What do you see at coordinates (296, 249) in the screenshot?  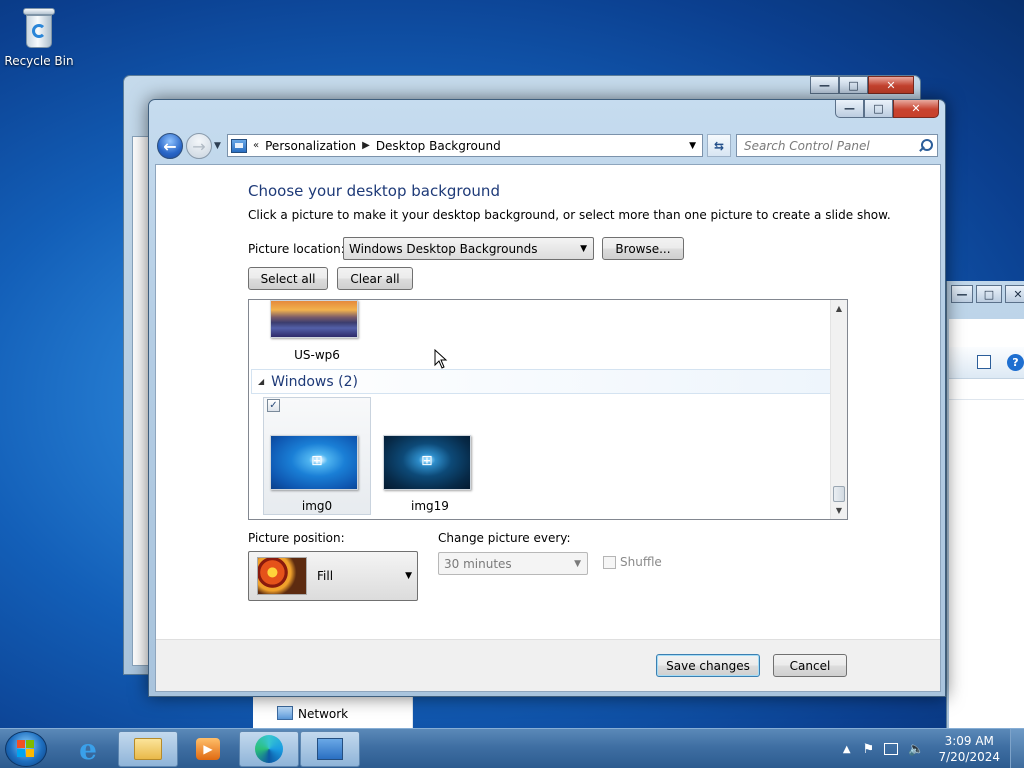 I see `picture-location-label: Picture location:` at bounding box center [296, 249].